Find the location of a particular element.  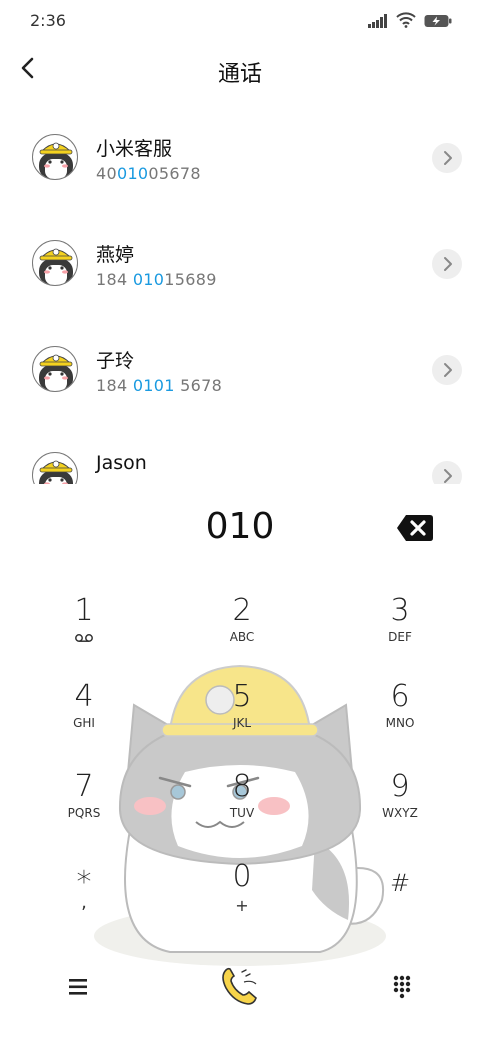

contact-name: 燕婷 is located at coordinates (115, 255).